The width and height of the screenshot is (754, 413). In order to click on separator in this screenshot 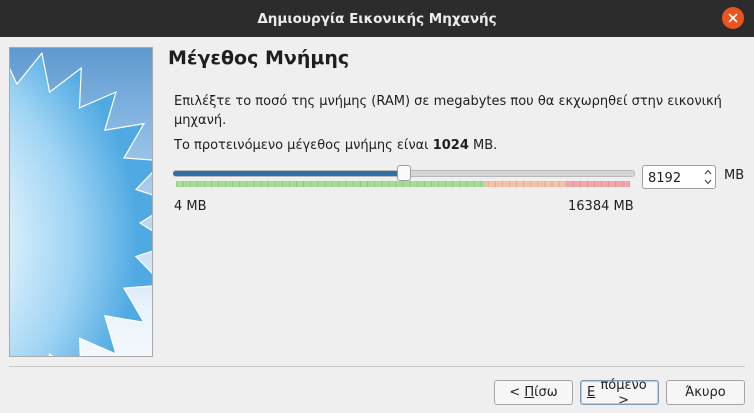, I will do `click(377, 366)`.